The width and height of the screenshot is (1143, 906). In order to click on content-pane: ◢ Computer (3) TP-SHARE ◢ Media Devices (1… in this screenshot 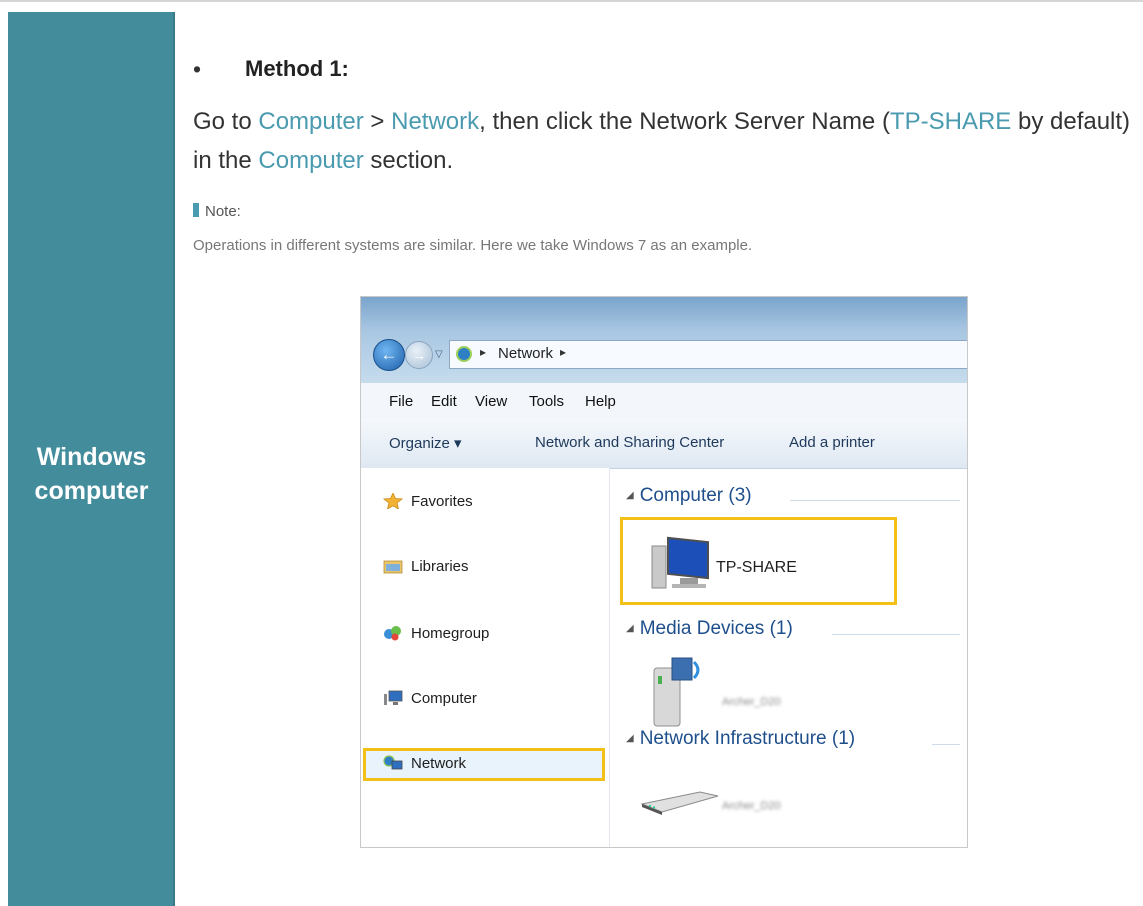, I will do `click(788, 657)`.